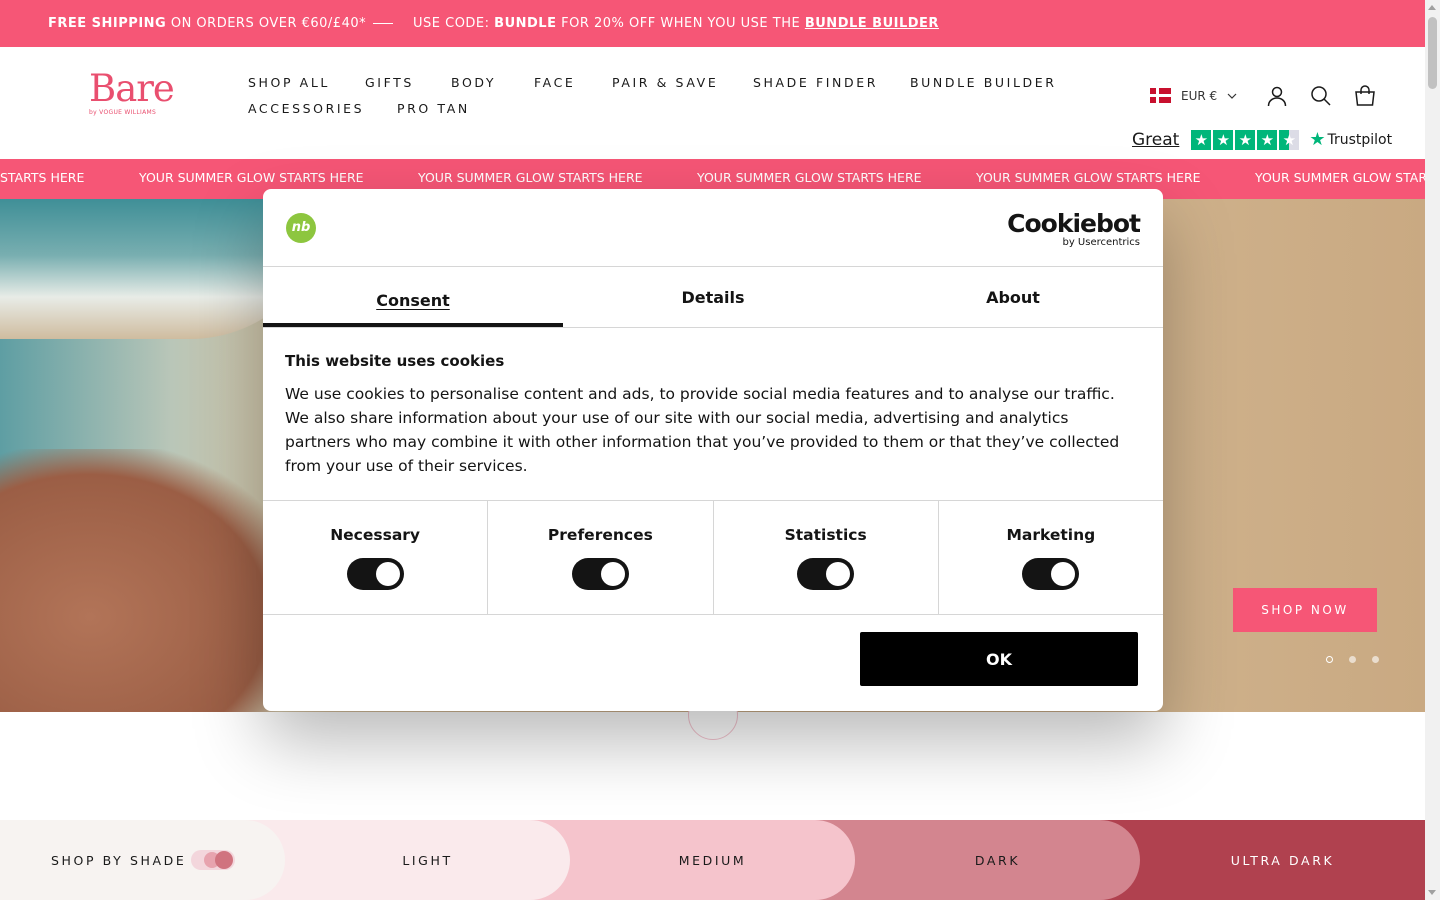  Describe the element at coordinates (42, 177) in the screenshot. I see `marquee-item: STARTS HERE` at that location.